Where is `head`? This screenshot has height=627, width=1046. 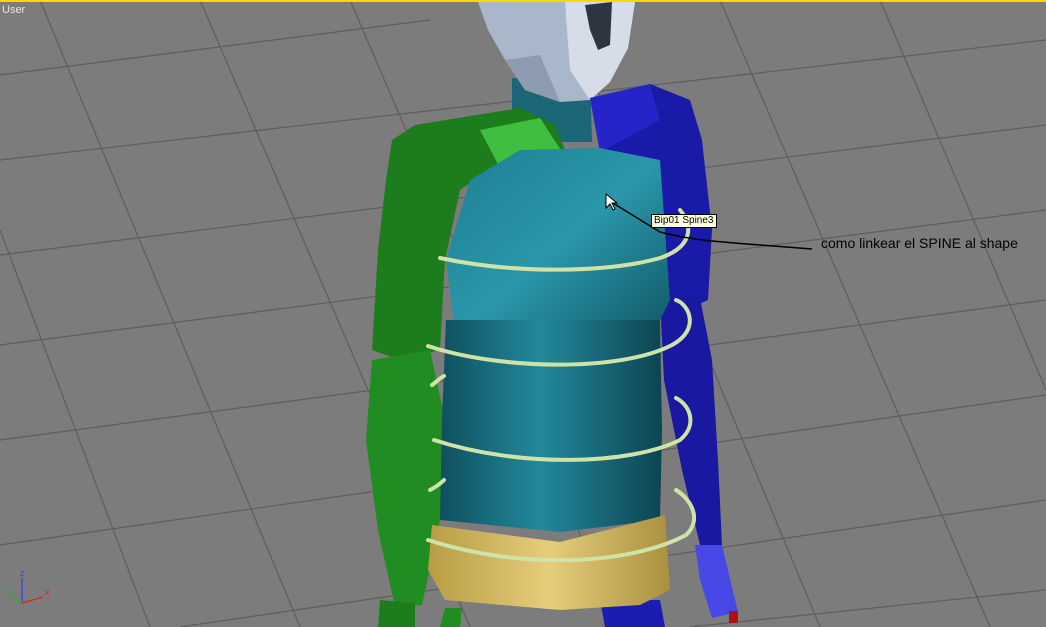 head is located at coordinates (556, 52).